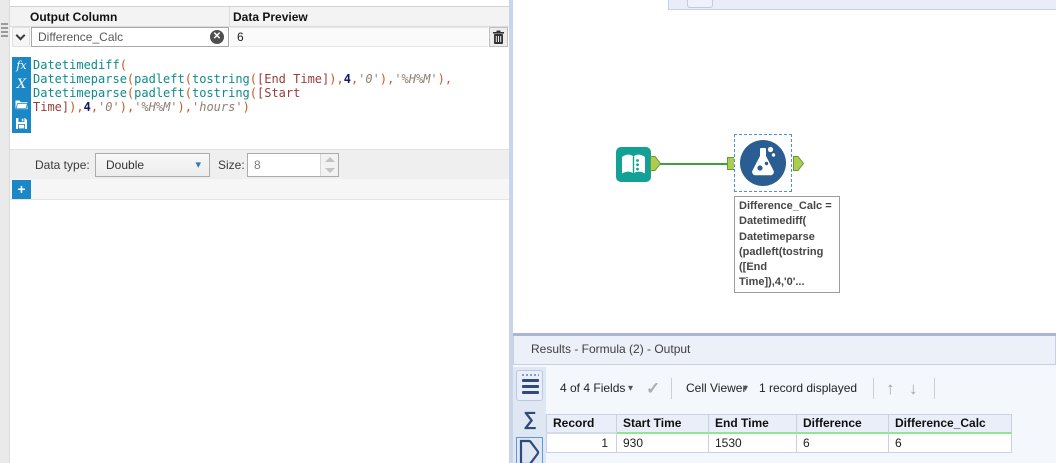 The width and height of the screenshot is (1056, 463). What do you see at coordinates (130, 37) in the screenshot?
I see `output-column-input: Difference_Calc` at bounding box center [130, 37].